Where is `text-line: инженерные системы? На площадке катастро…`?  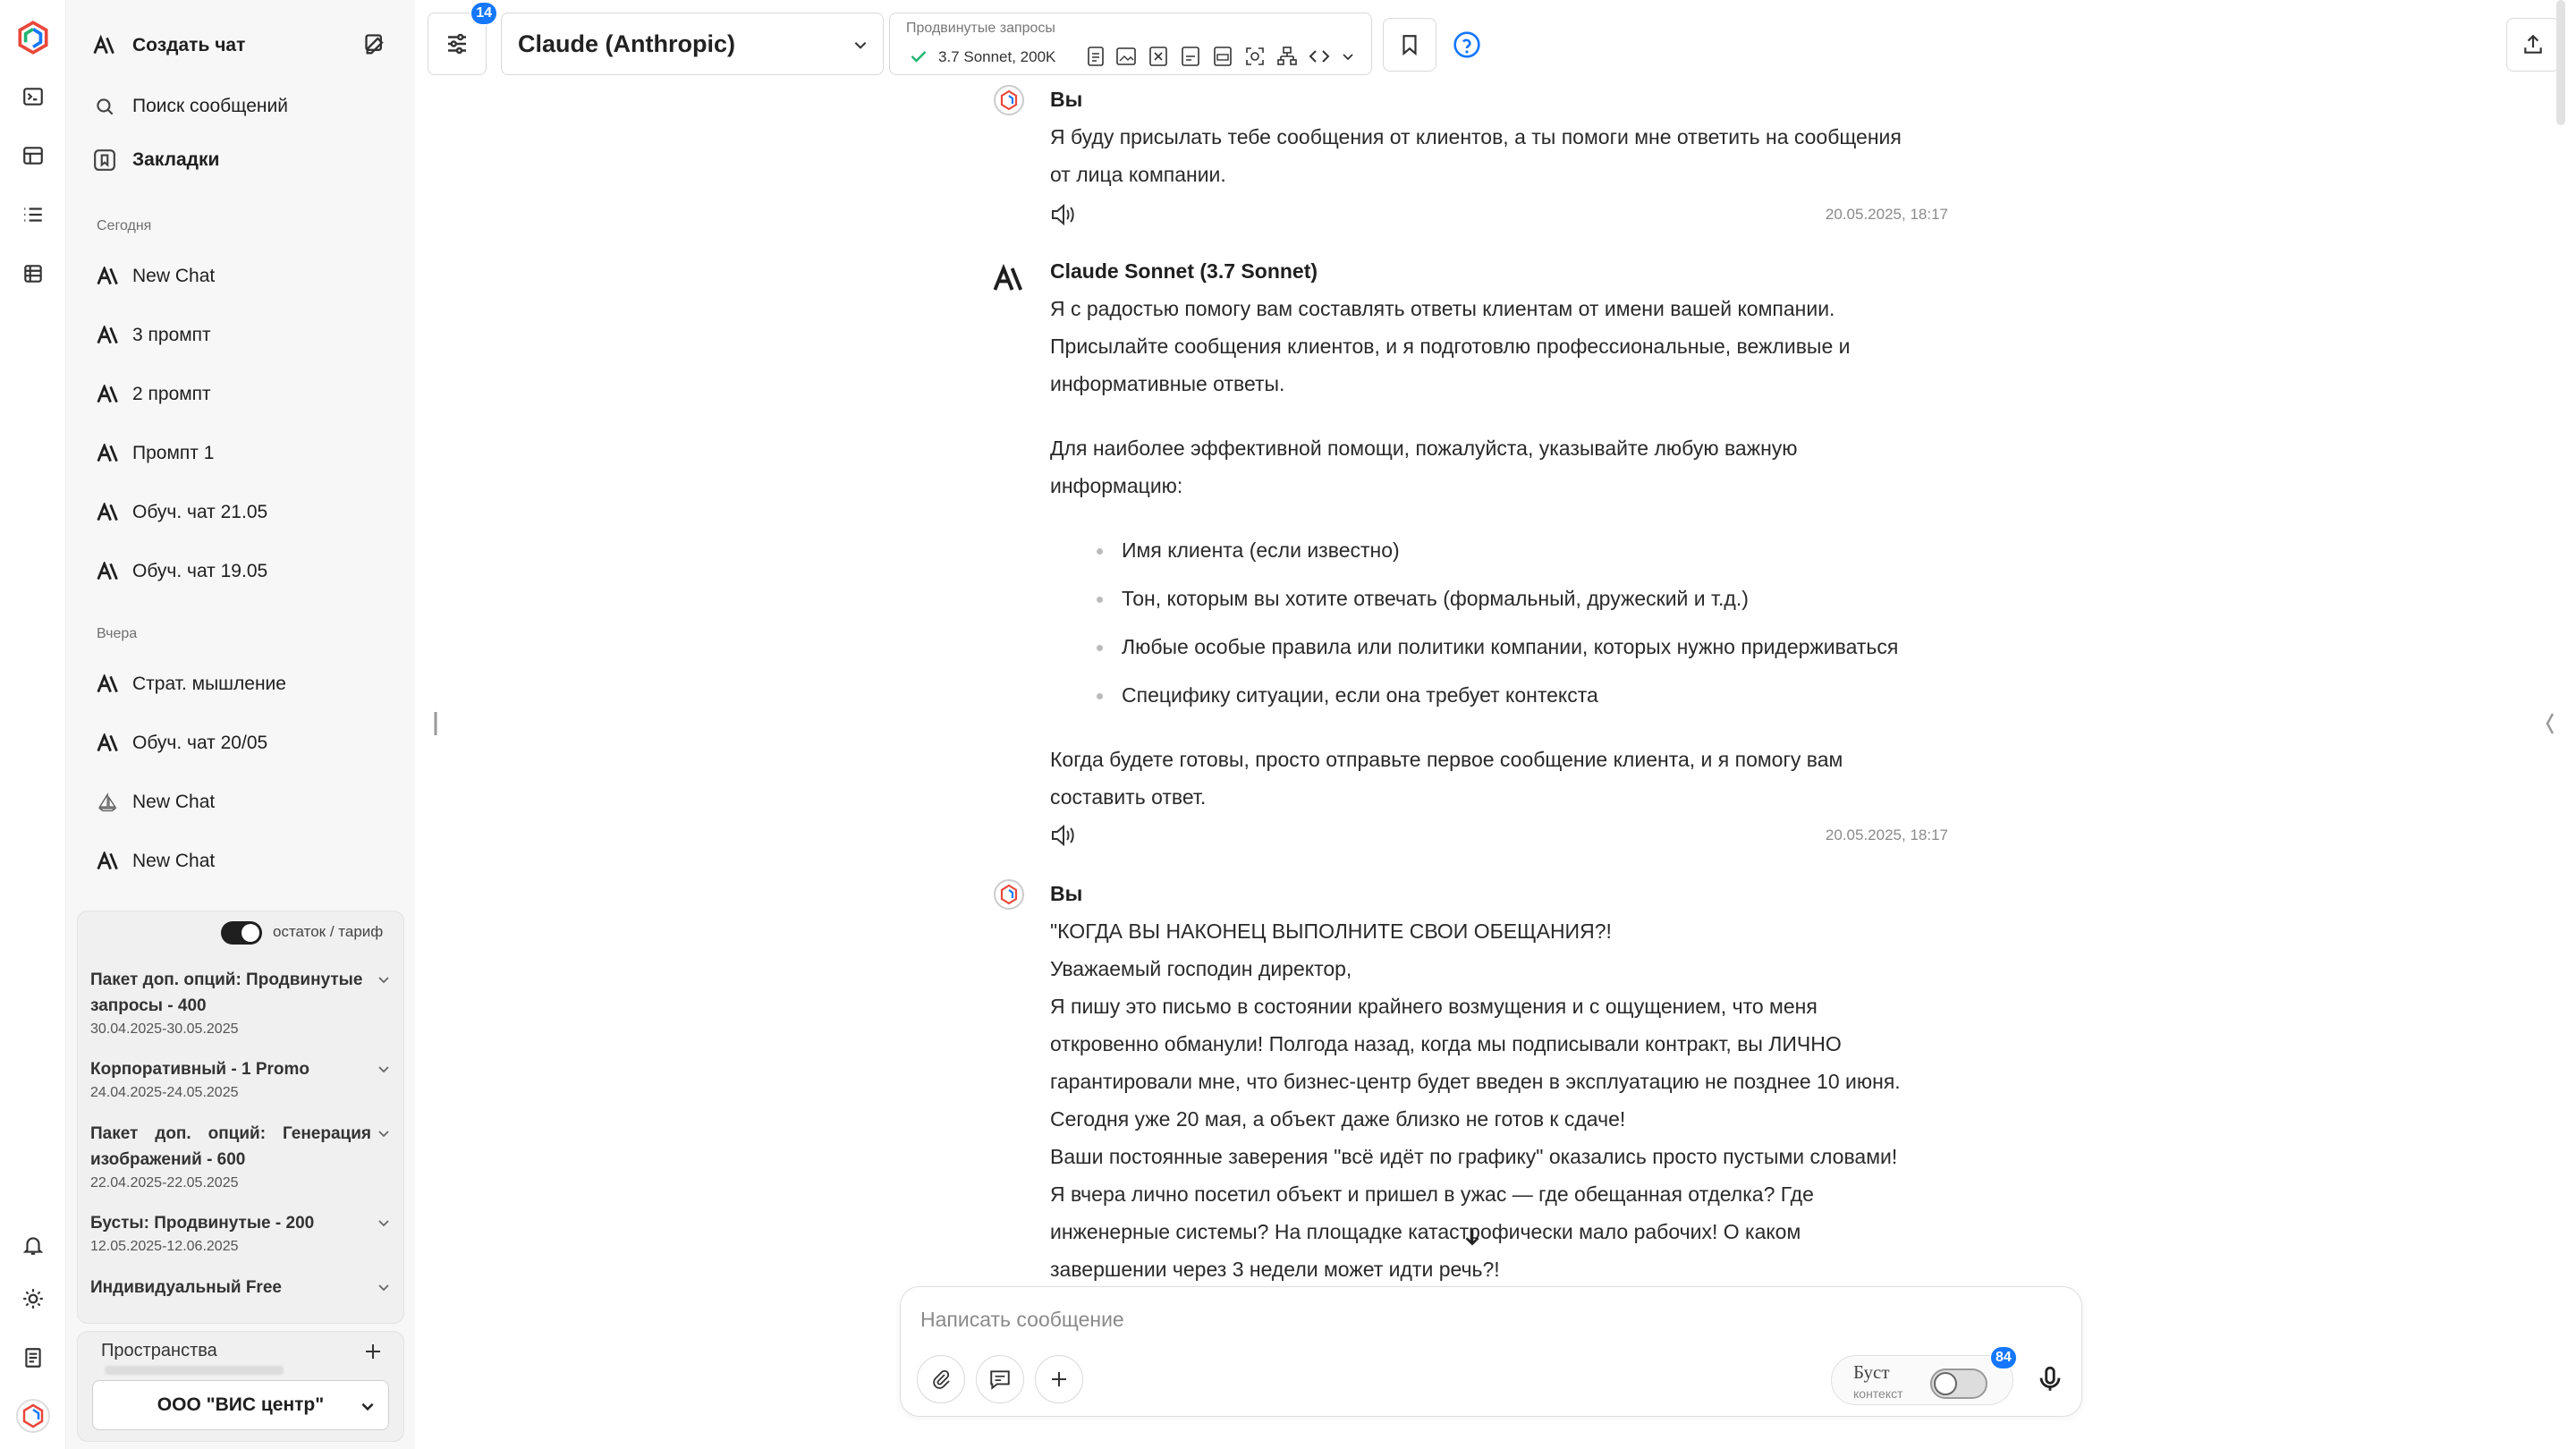 text-line: инженерные системы? На площадке катастро… is located at coordinates (1425, 1231).